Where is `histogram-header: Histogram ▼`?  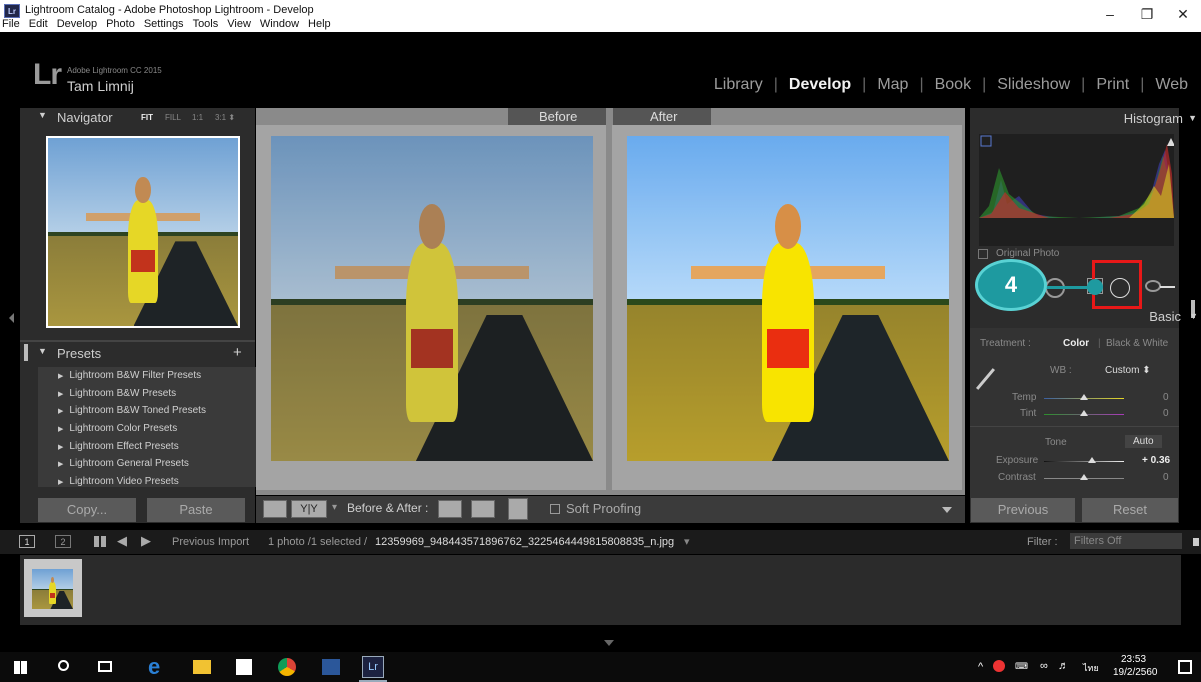 histogram-header: Histogram ▼ is located at coordinates (1085, 121).